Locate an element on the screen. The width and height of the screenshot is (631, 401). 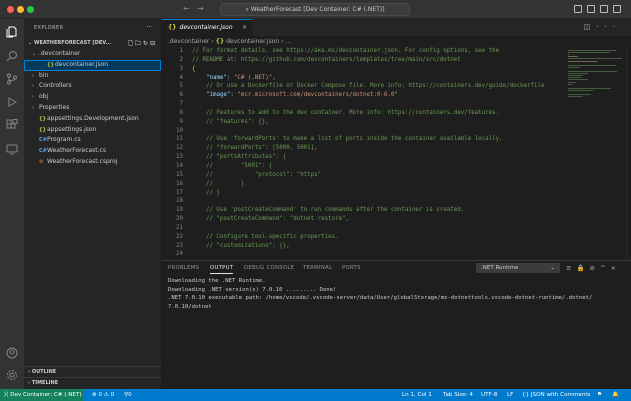
tree-item-label: devcontainer.json is located at coordinates (82, 64).